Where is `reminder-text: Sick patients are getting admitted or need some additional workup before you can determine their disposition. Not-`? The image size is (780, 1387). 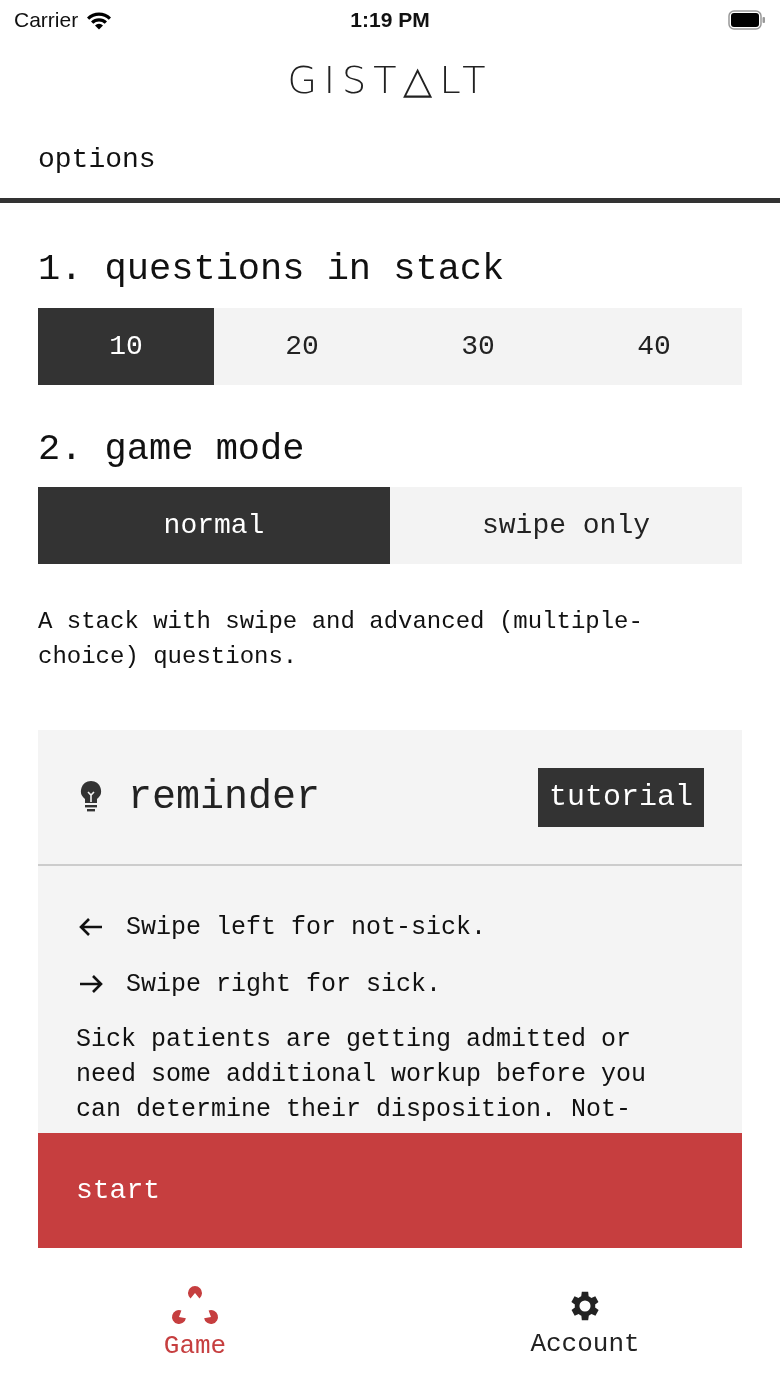
reminder-text: Sick patients are getting admitted or need some additional workup before you can determine their disposition. Not- is located at coordinates (362, 1075).